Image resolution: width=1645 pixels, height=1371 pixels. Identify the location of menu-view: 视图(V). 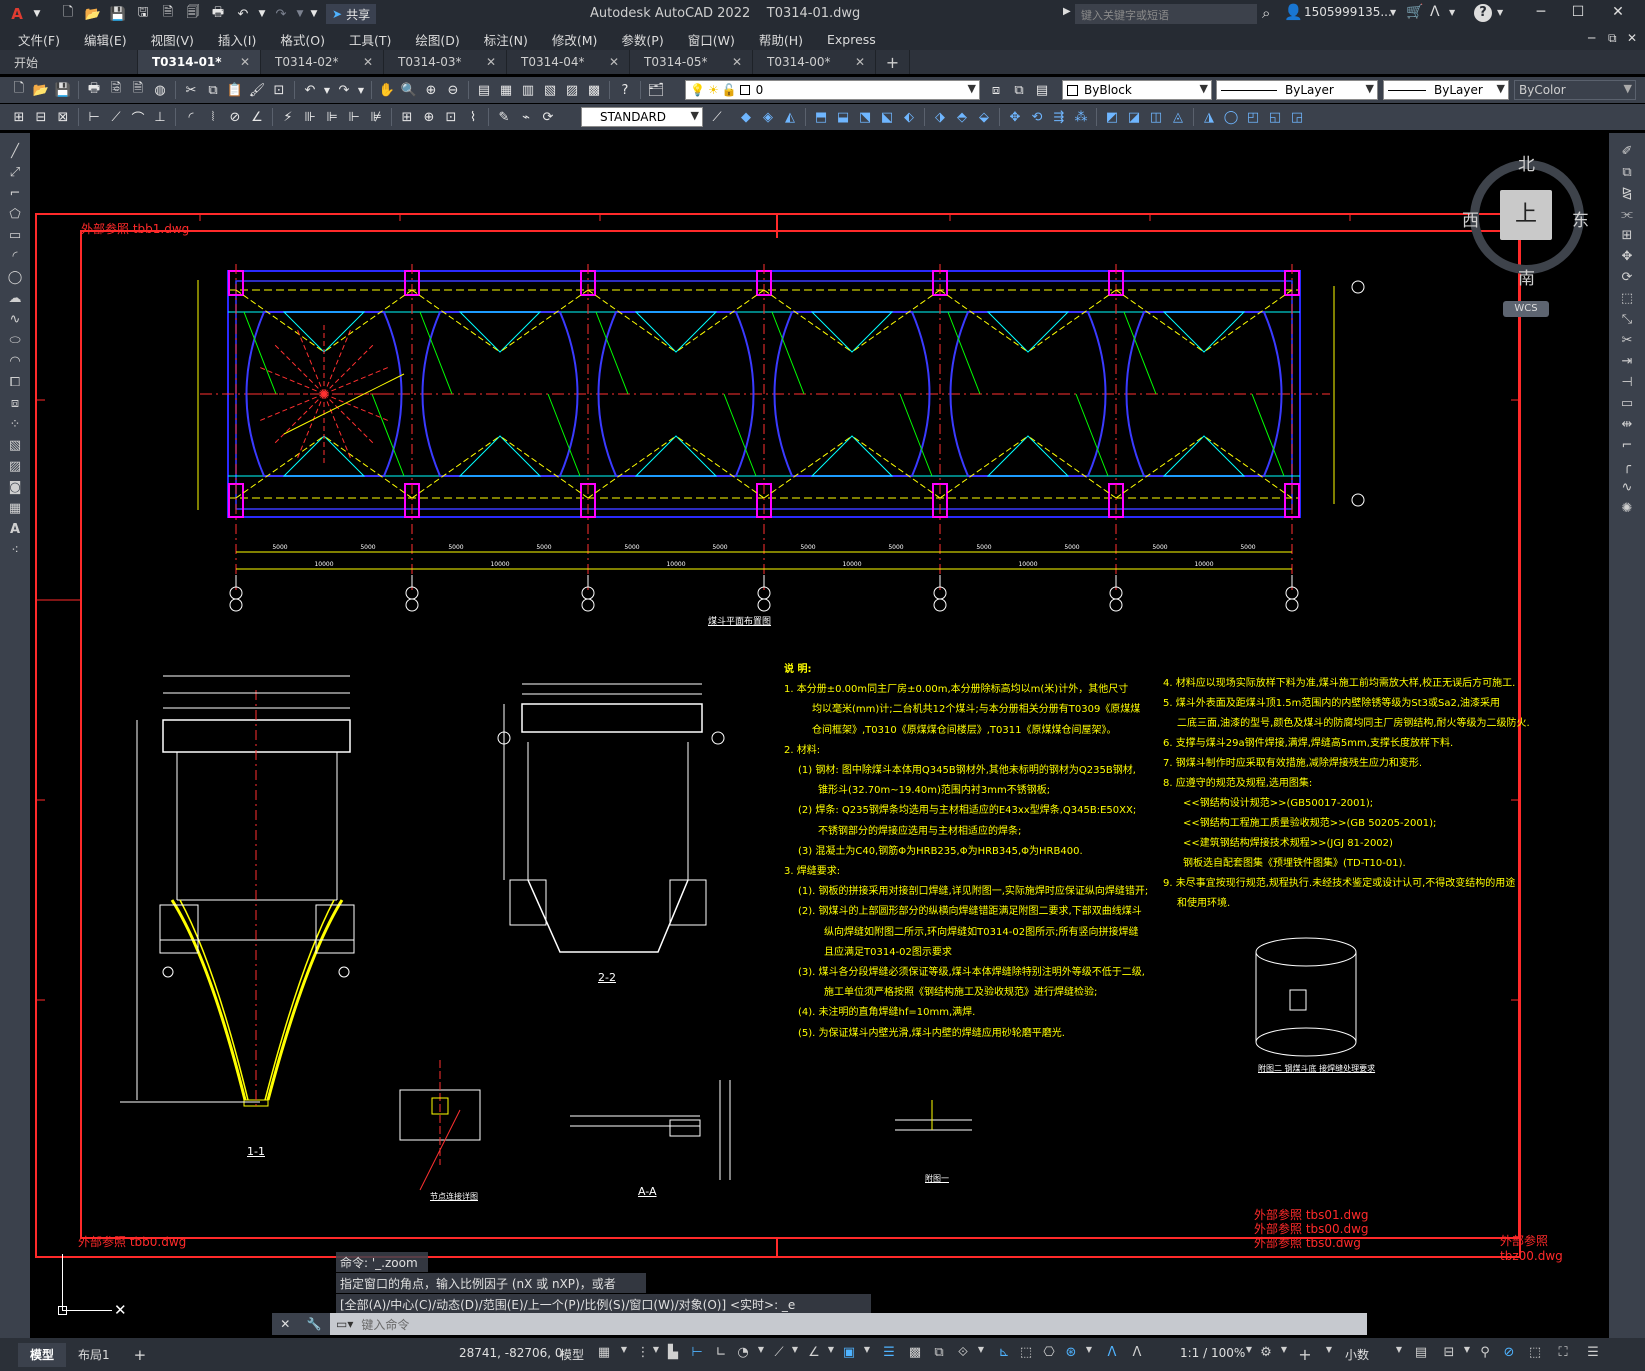
(172, 39).